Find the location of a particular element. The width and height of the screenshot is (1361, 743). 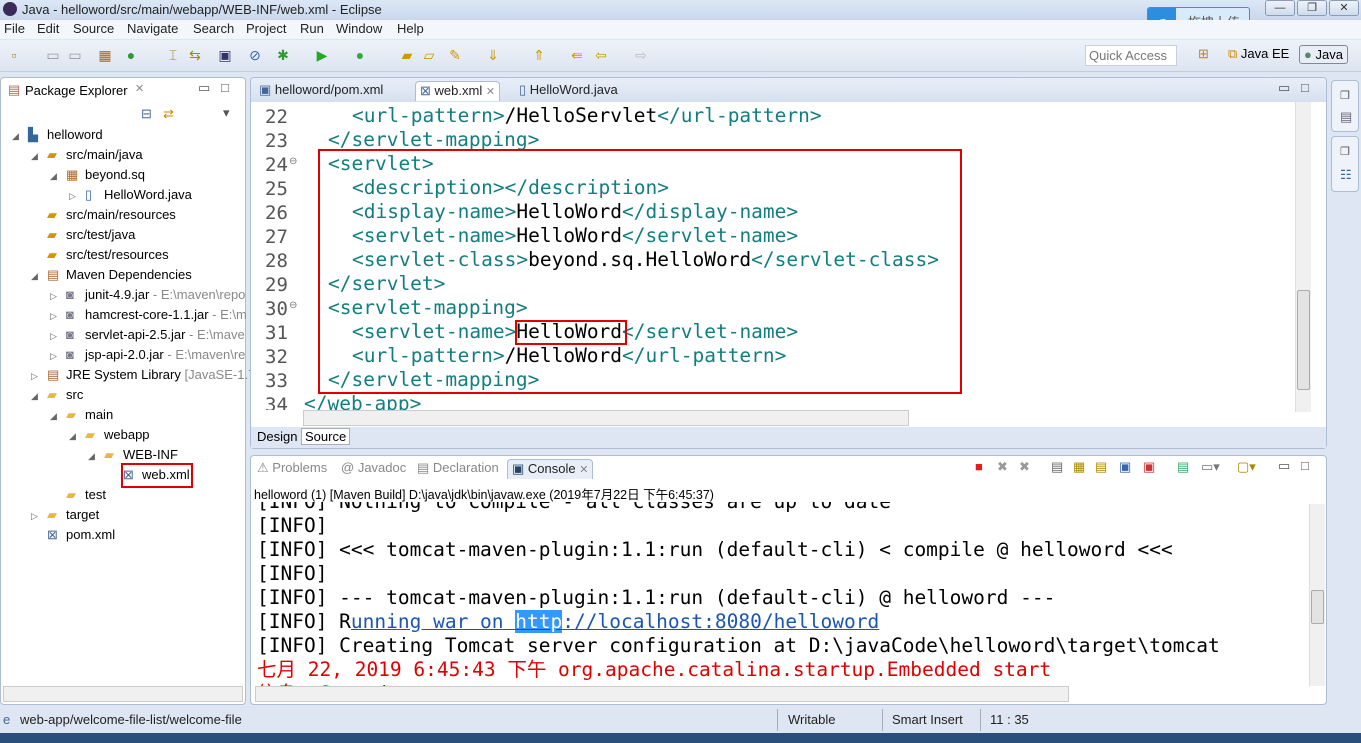

tree-item: ◢ ▰ webapp is located at coordinates (109, 435).